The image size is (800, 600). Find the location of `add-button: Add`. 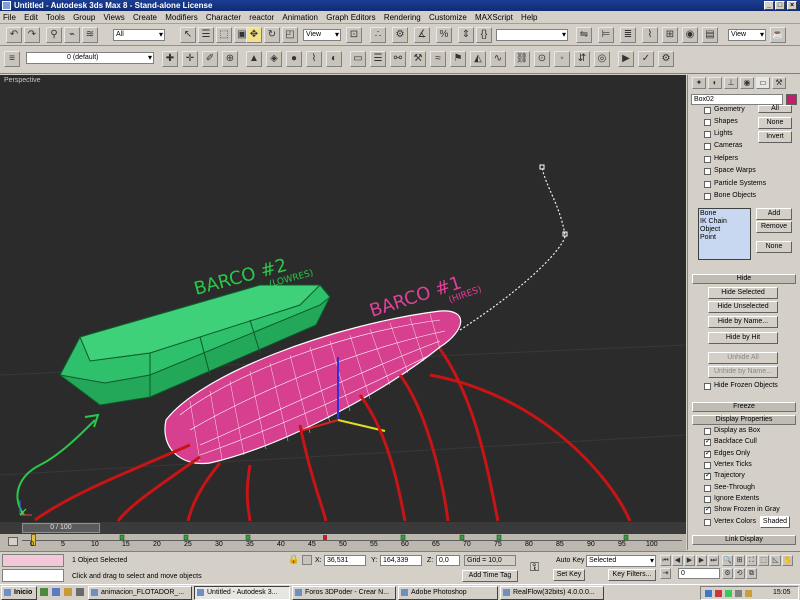

add-button: Add is located at coordinates (774, 214).